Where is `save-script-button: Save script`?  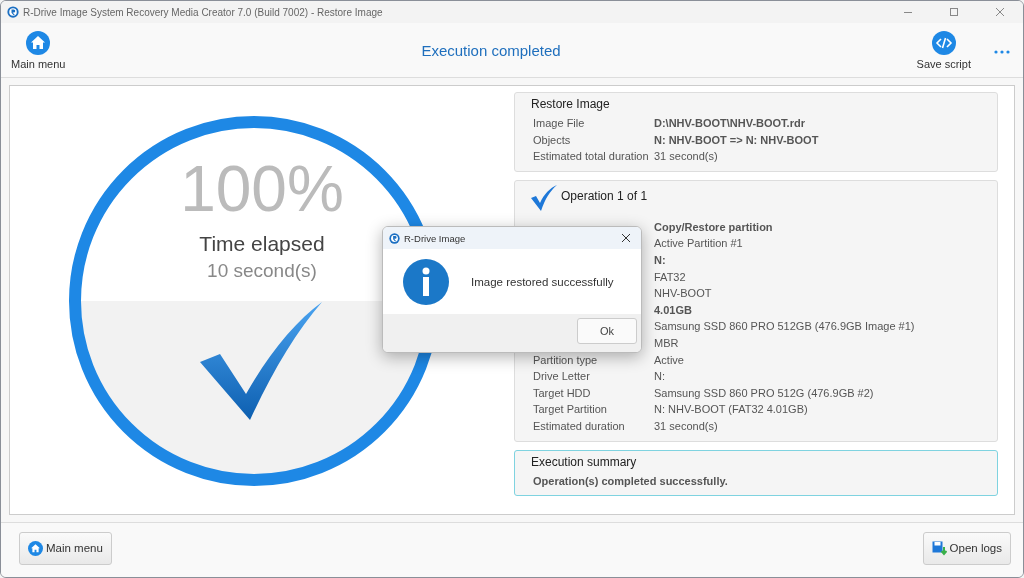 save-script-button: Save script is located at coordinates (943, 50).